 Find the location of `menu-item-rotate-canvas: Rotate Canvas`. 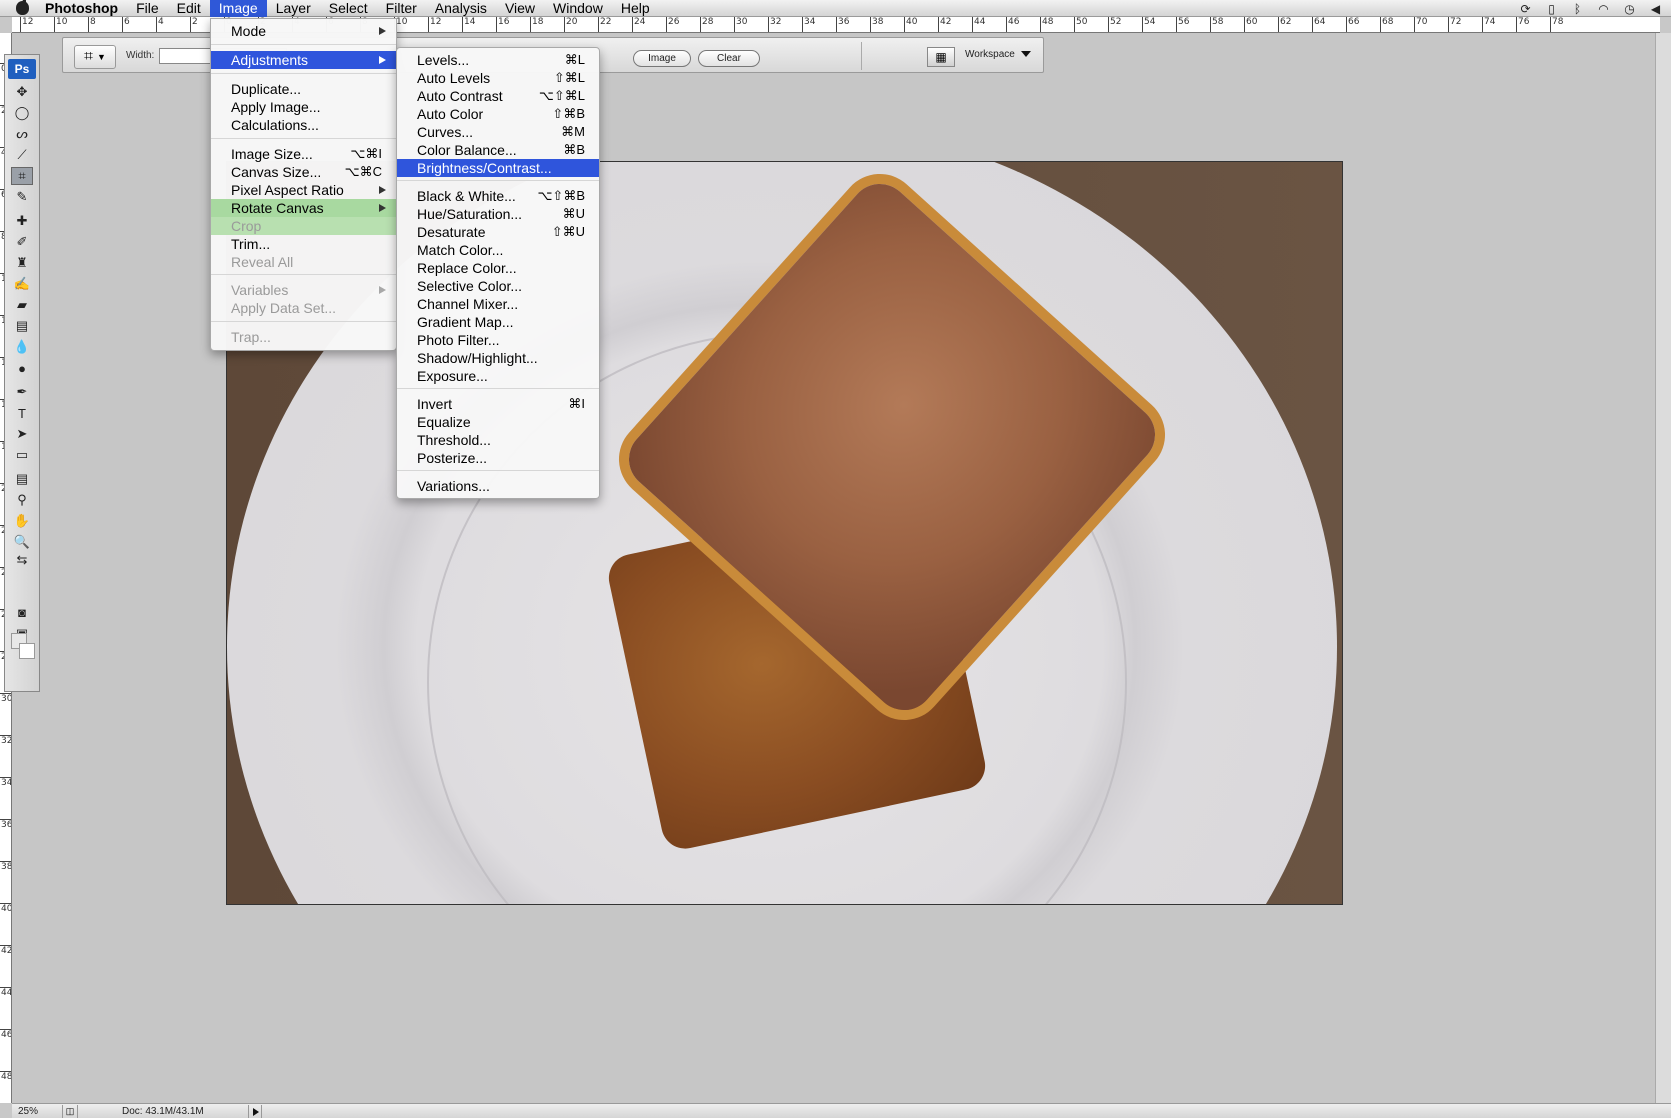

menu-item-rotate-canvas: Rotate Canvas is located at coordinates (303, 208).